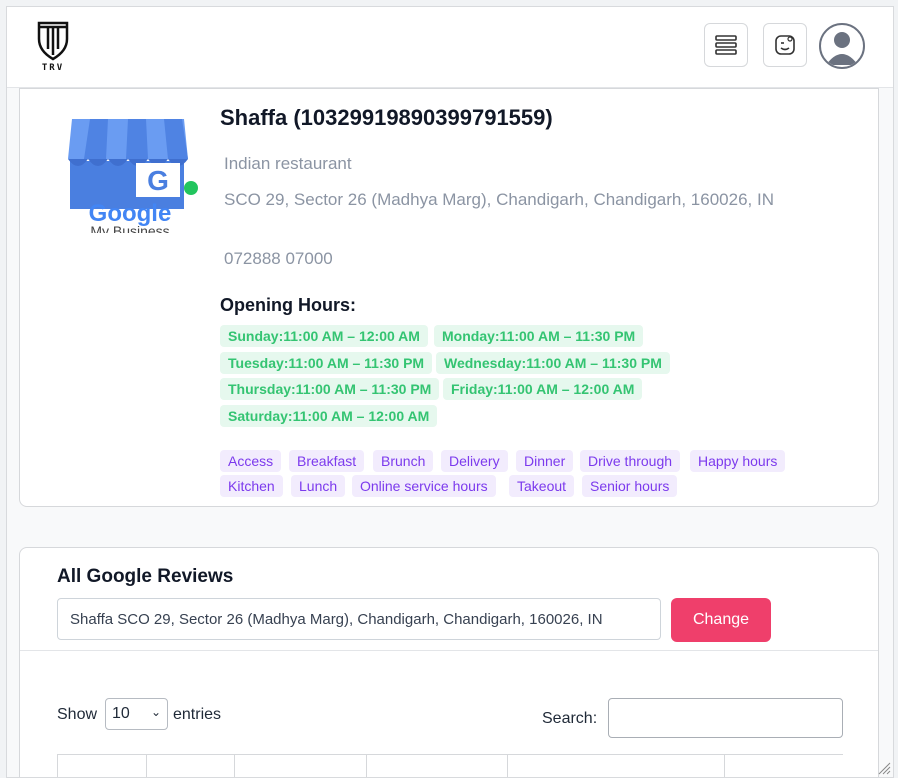  What do you see at coordinates (330, 389) in the screenshot?
I see `hours-thursday: Thursday:11:00 AM – 11:30 PM` at bounding box center [330, 389].